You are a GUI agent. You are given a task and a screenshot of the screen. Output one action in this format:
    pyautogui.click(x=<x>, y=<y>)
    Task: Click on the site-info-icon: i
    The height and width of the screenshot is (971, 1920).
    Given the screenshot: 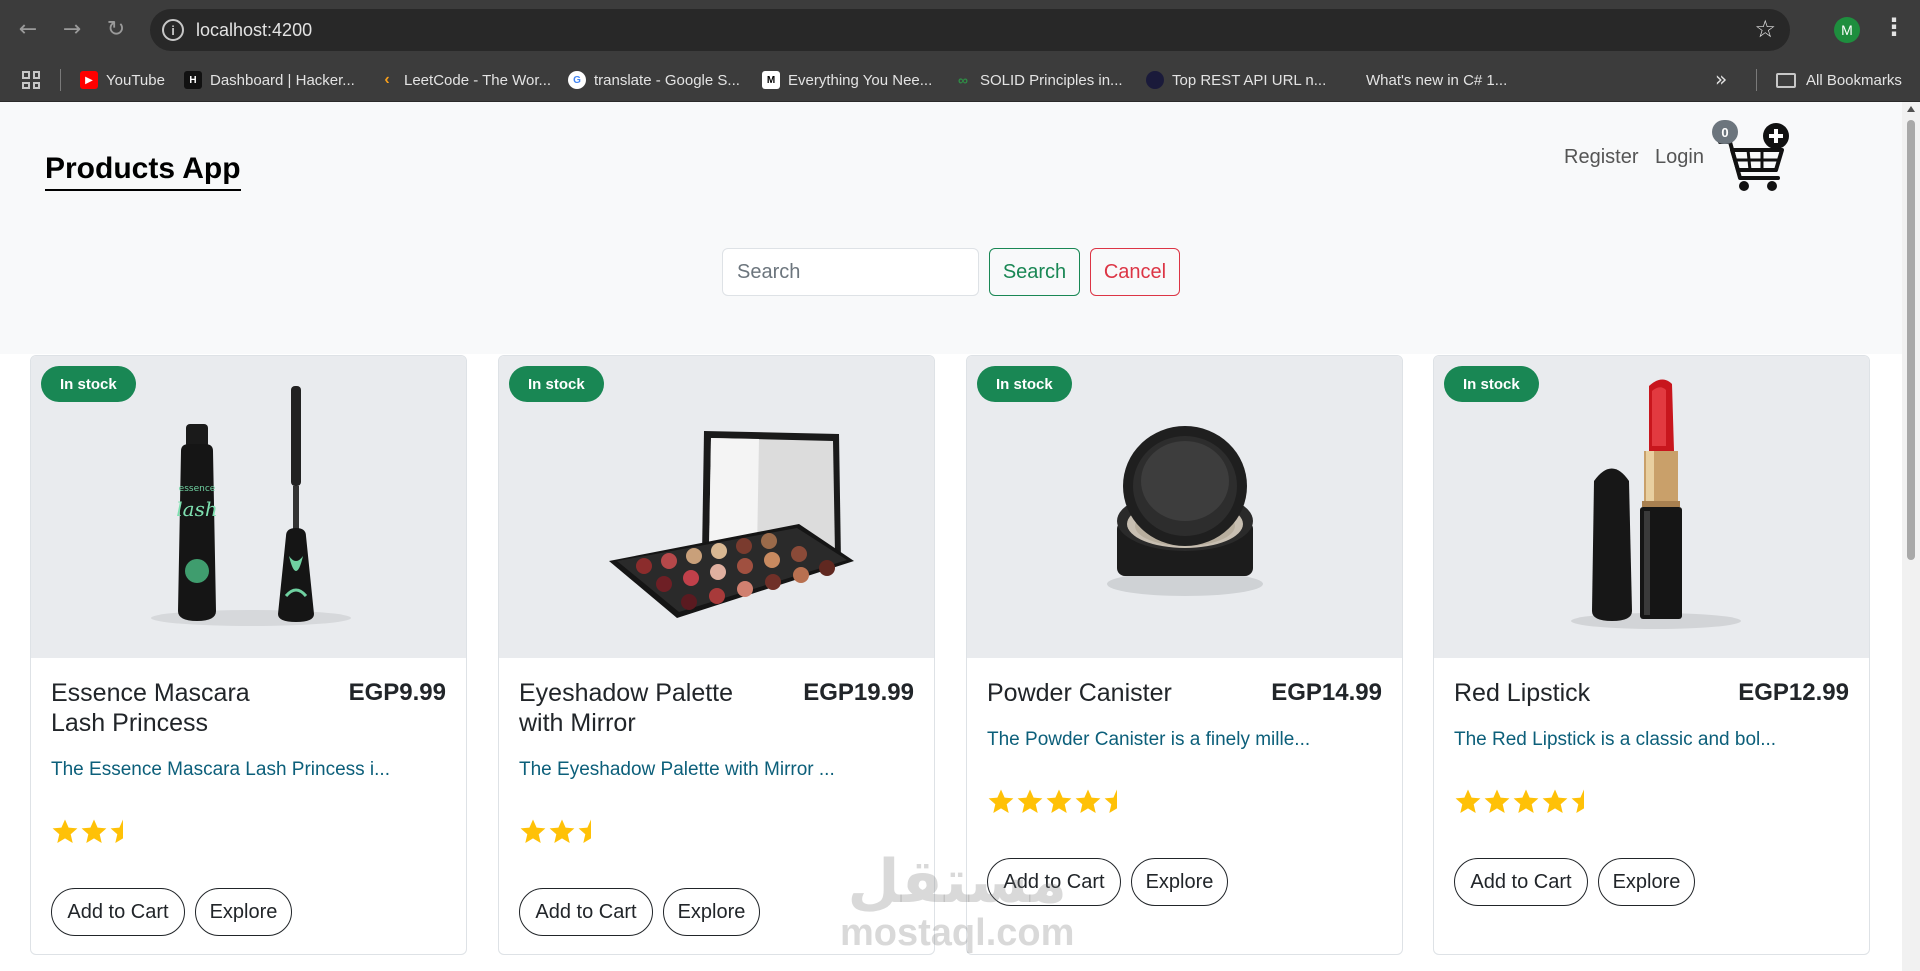 What is the action you would take?
    pyautogui.click(x=173, y=30)
    